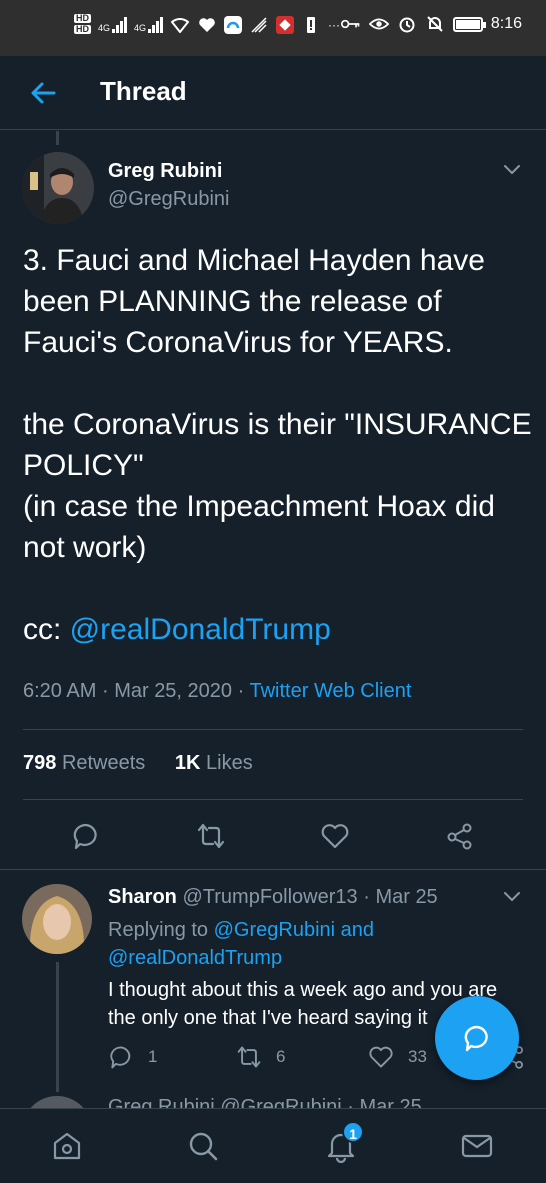  I want to click on tweet-time: 6:20 AM, so click(60, 691).